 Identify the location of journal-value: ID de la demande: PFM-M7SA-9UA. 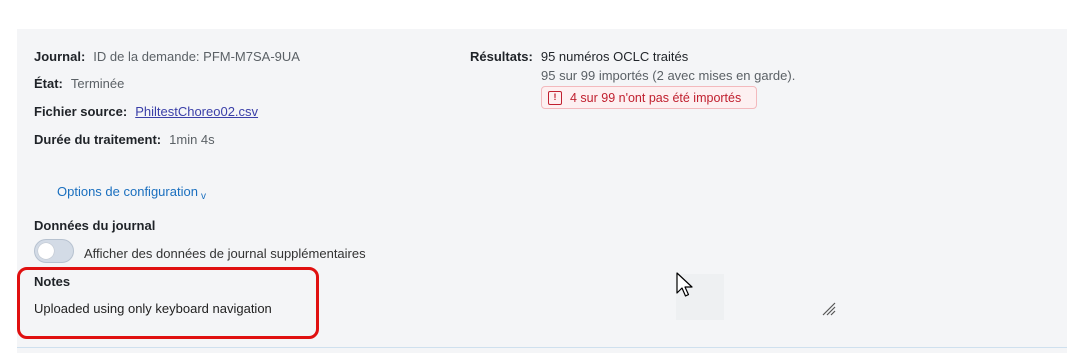
(196, 56).